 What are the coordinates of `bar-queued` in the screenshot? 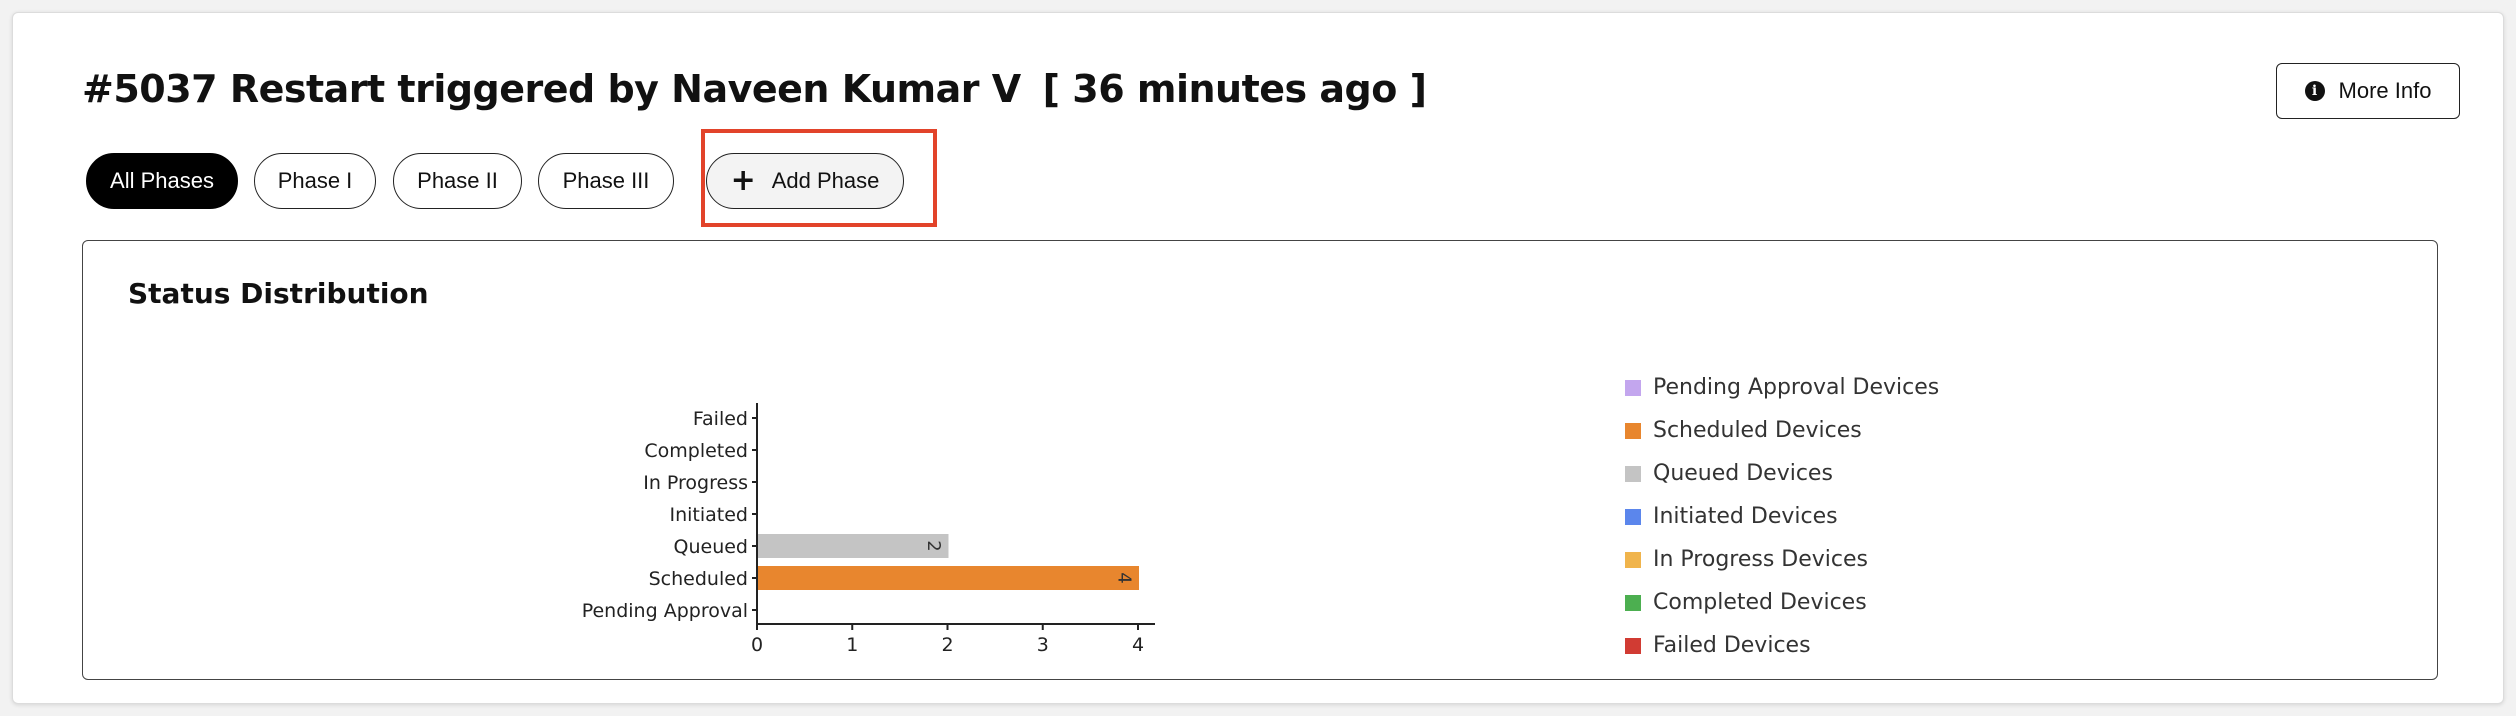 It's located at (853, 546).